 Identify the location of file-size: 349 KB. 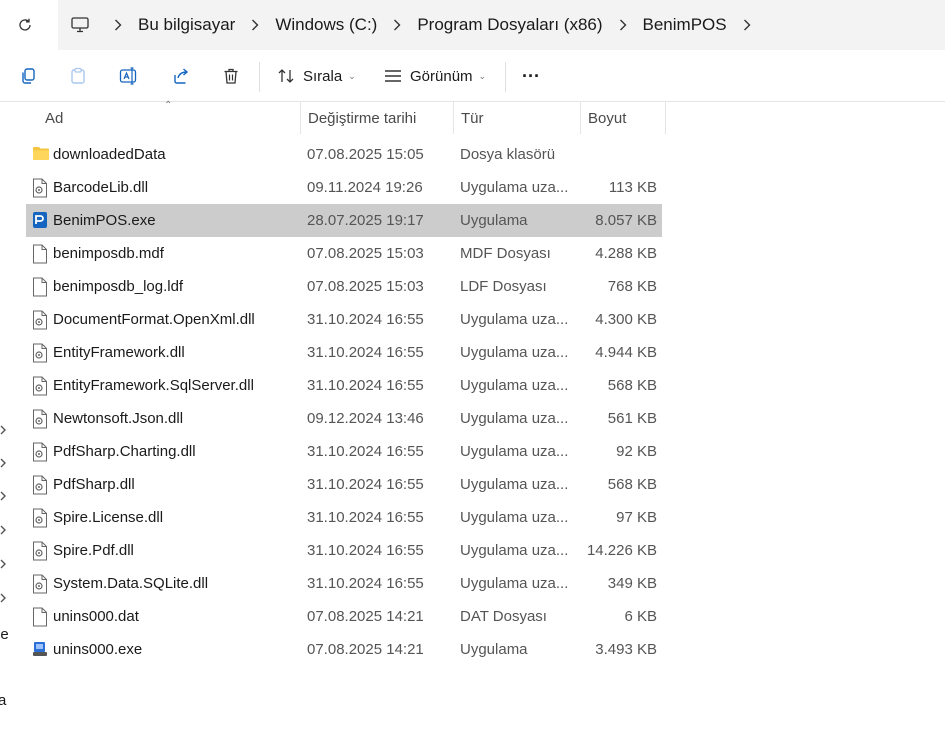
(632, 583).